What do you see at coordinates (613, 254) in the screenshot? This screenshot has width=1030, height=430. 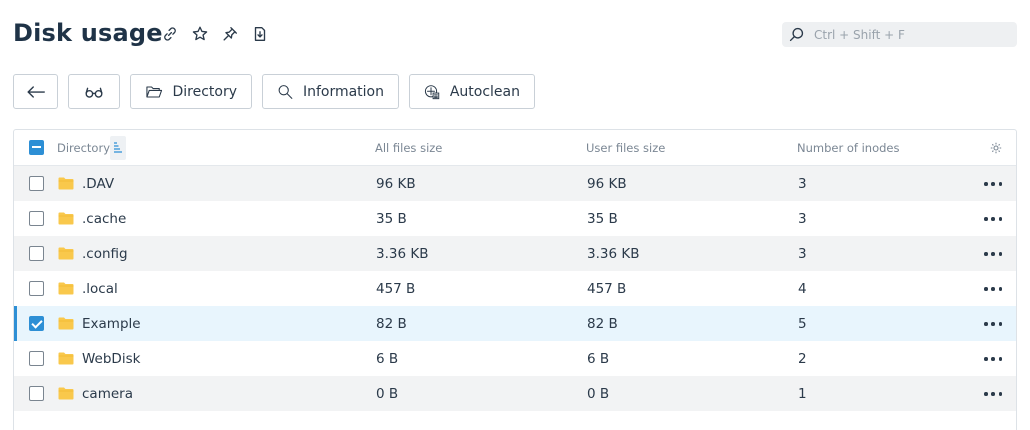 I see `cell-user-files-size: 3.36 KB` at bounding box center [613, 254].